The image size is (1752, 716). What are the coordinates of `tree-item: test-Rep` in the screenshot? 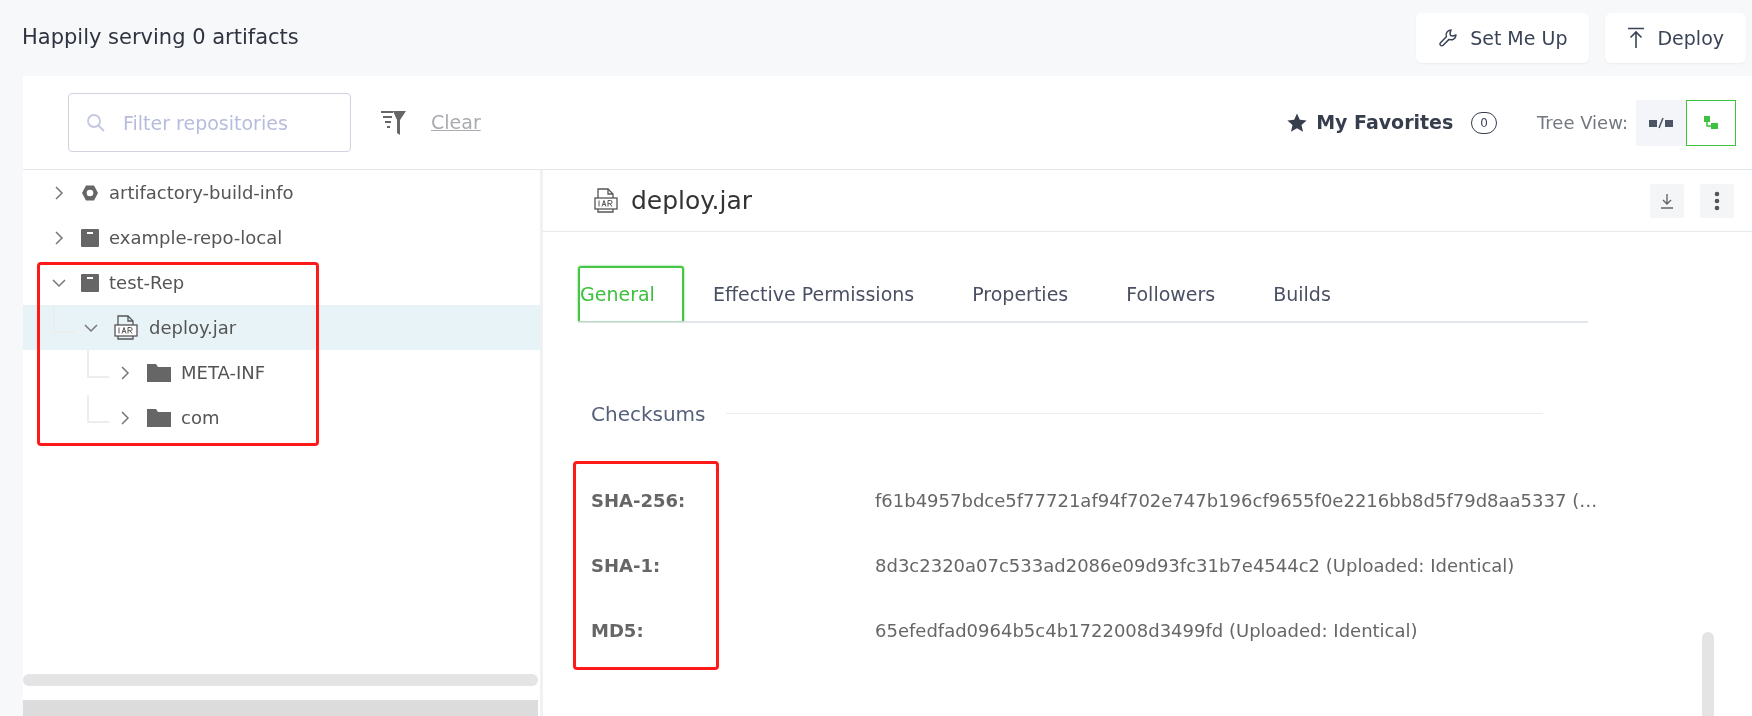 It's located at (281, 282).